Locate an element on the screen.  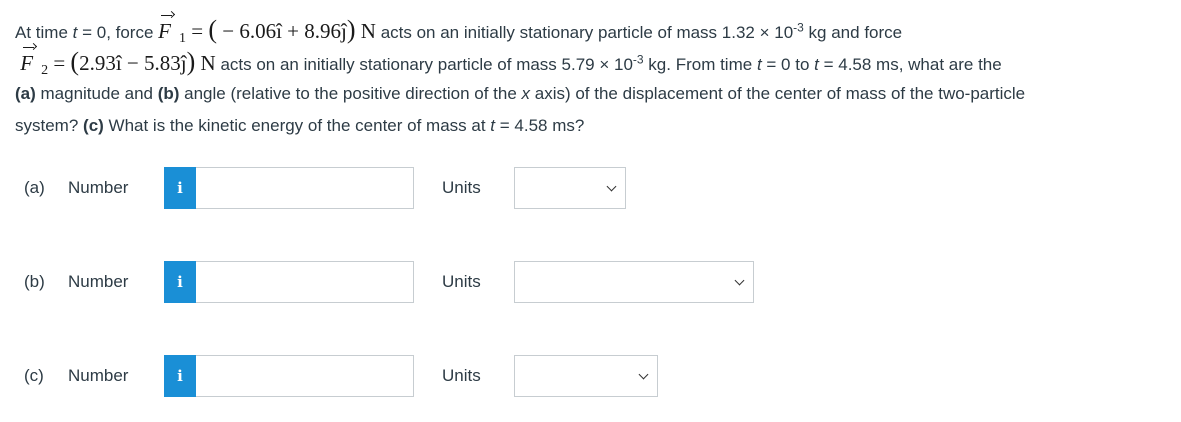
part-label: (a) is located at coordinates (34, 187).